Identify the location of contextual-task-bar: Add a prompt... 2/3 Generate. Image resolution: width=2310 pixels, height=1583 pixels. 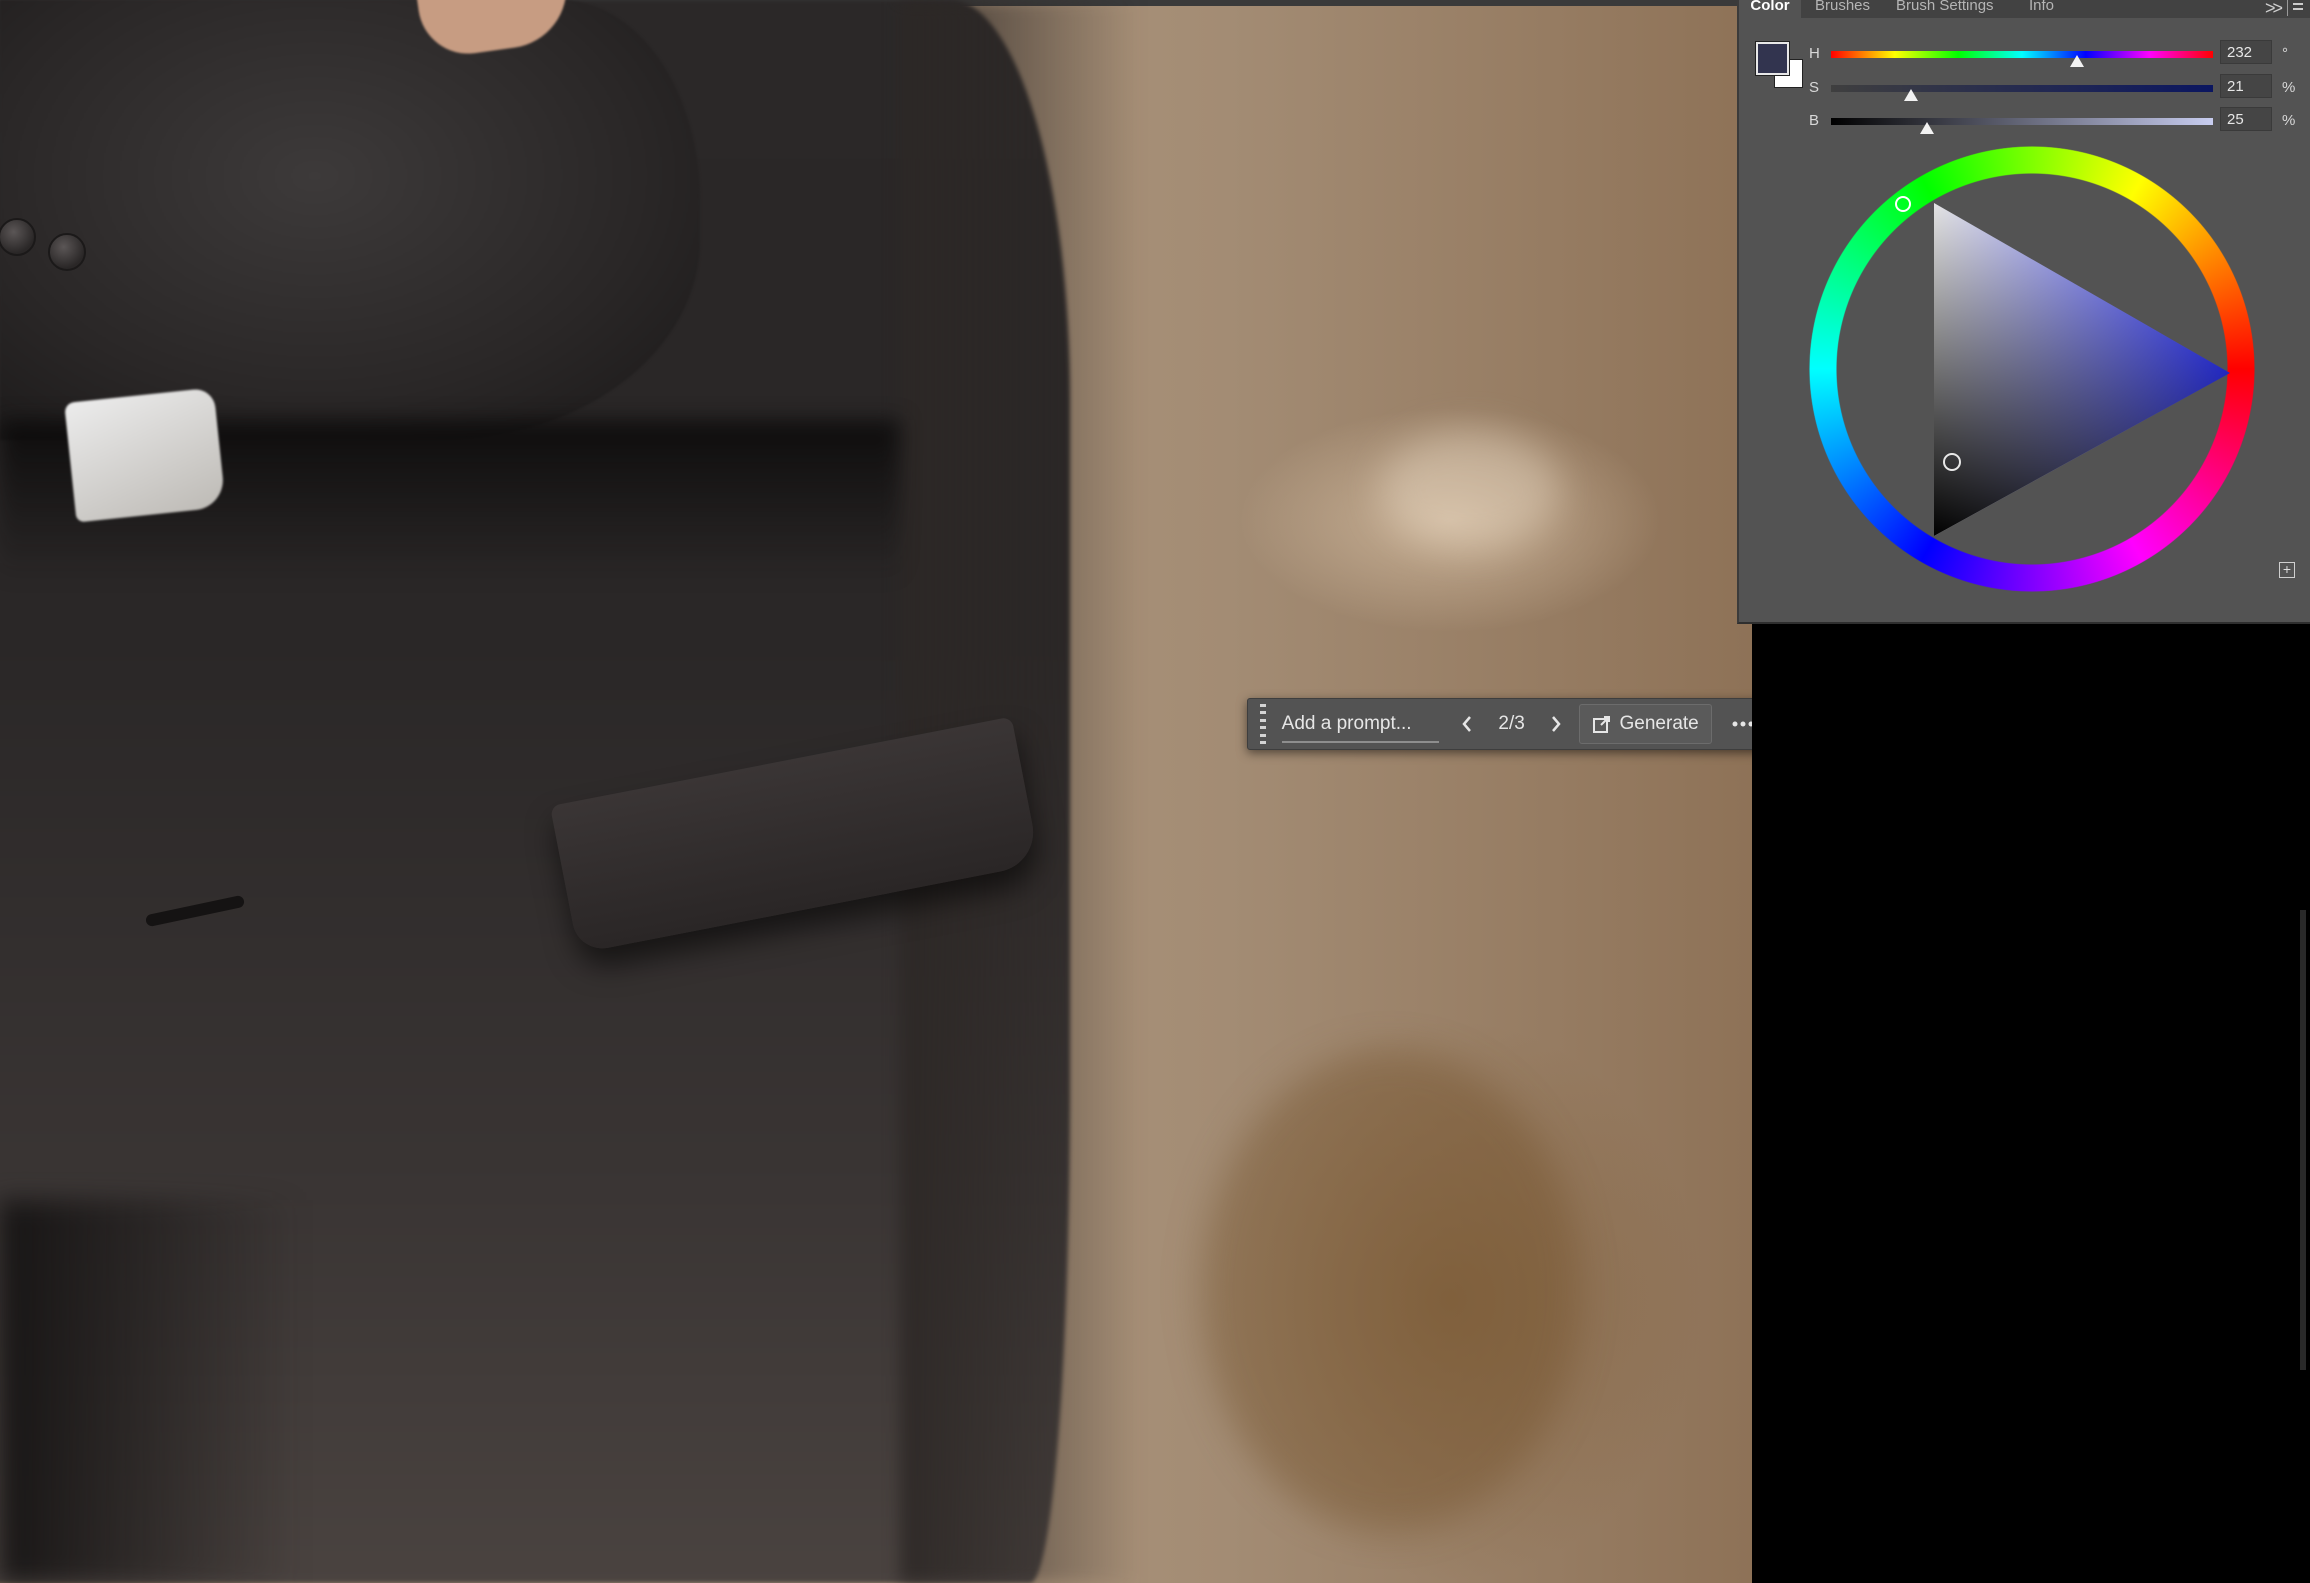
(1505, 724).